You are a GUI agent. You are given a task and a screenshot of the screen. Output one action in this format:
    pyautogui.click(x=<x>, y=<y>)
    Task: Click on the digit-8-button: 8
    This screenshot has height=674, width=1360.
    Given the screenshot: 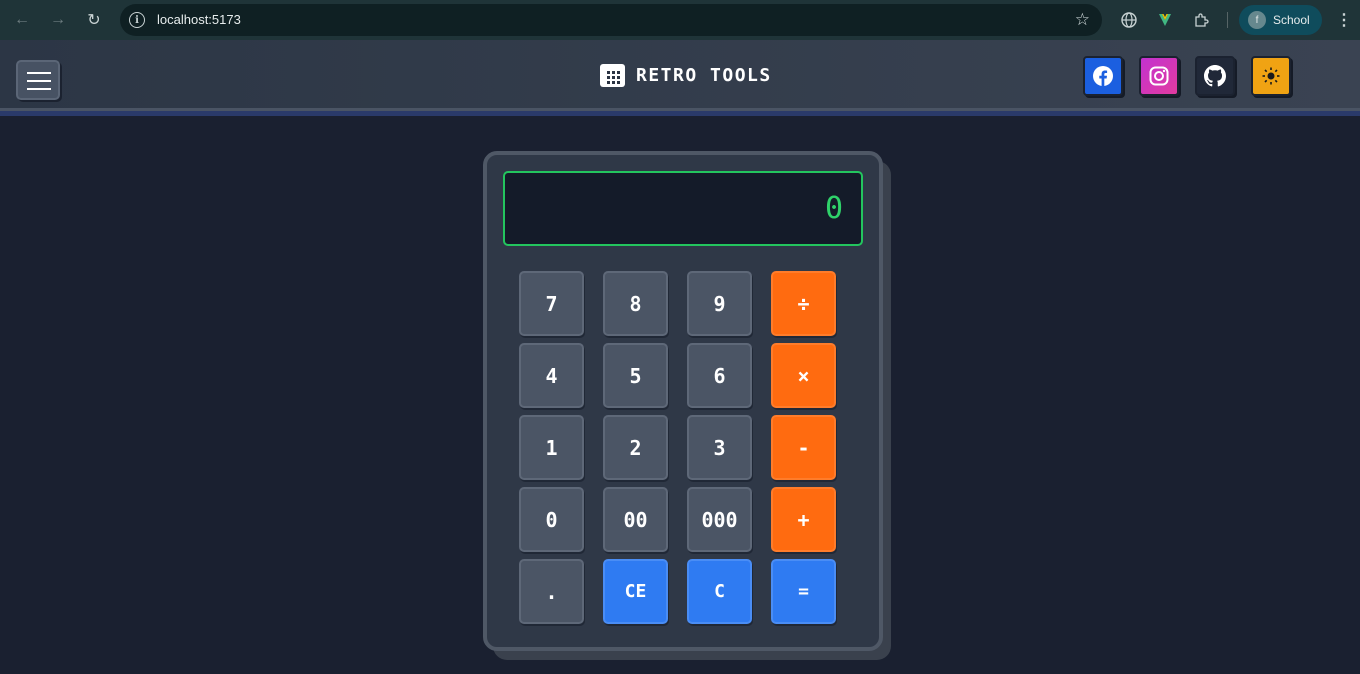 What is the action you would take?
    pyautogui.click(x=635, y=303)
    